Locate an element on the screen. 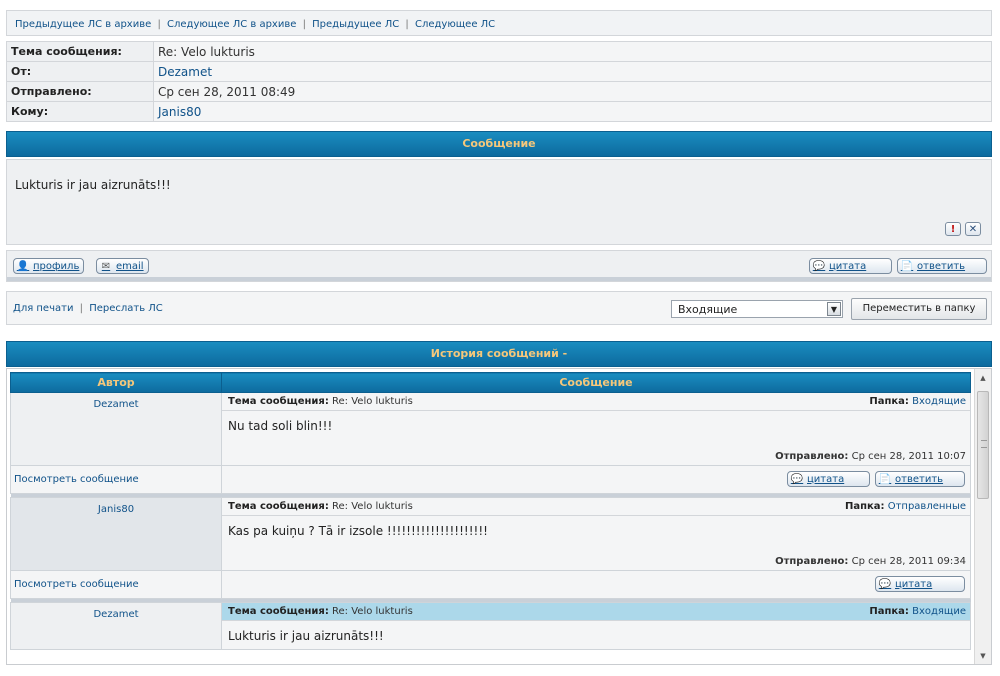  prev-archive-link: Предыдущее ЛС в архиве is located at coordinates (83, 24).